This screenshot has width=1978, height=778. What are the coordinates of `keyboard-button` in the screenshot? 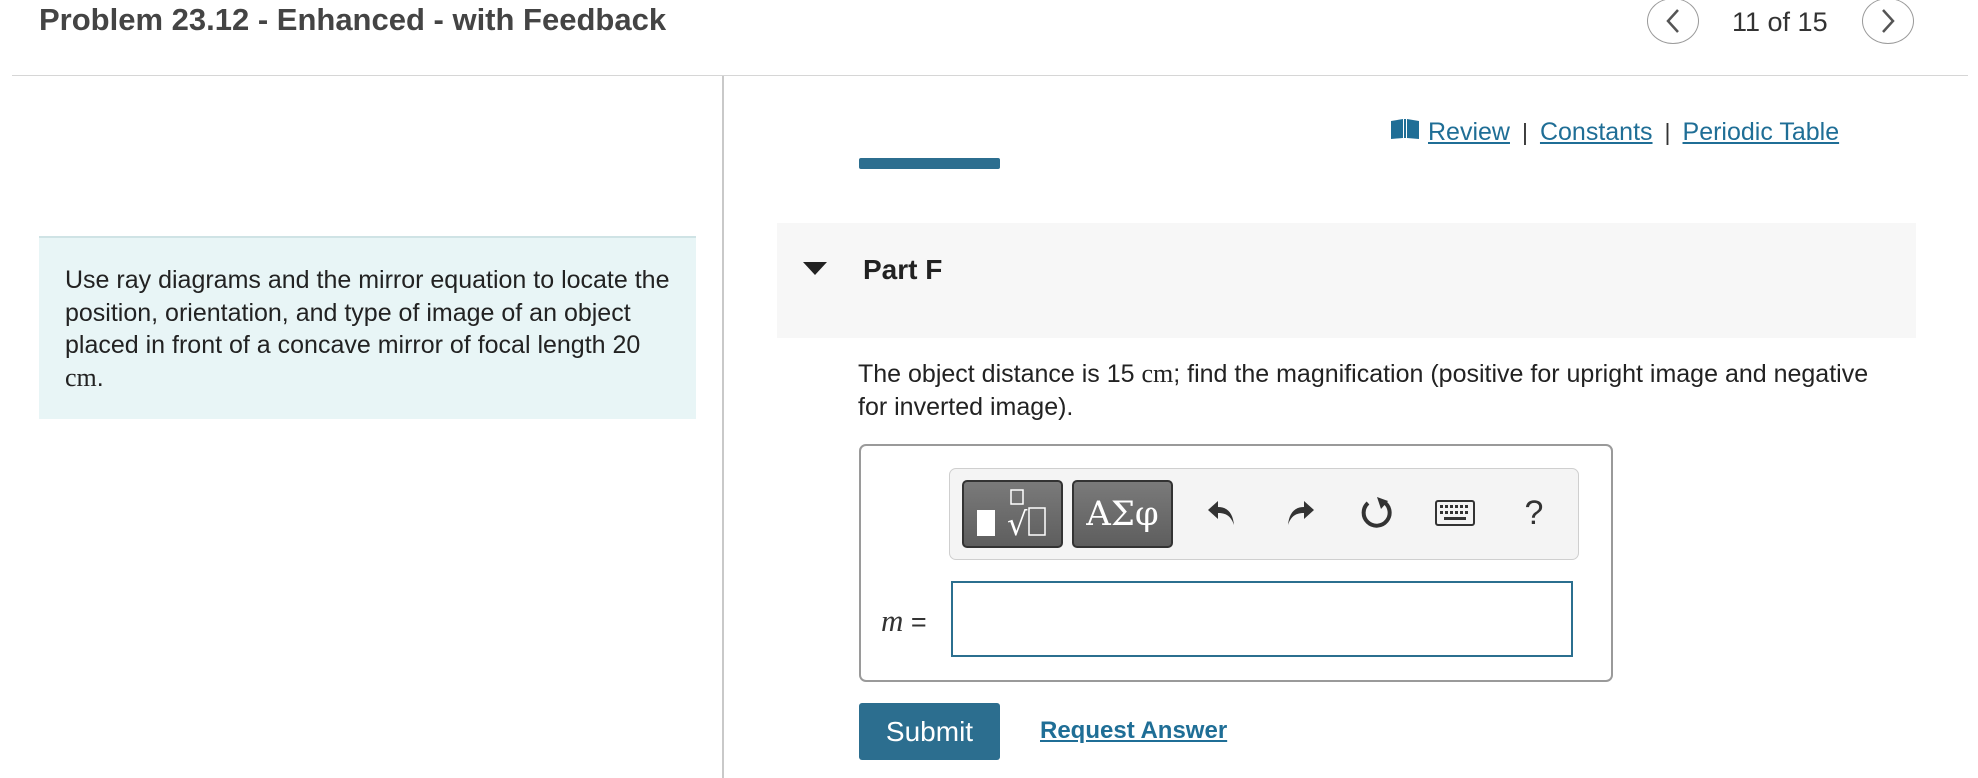 It's located at (1455, 513).